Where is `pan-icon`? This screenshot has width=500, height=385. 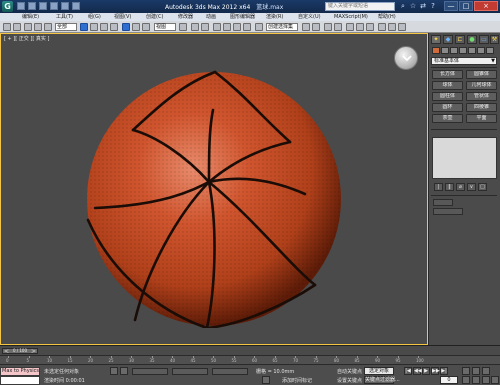 pan-icon is located at coordinates (476, 380).